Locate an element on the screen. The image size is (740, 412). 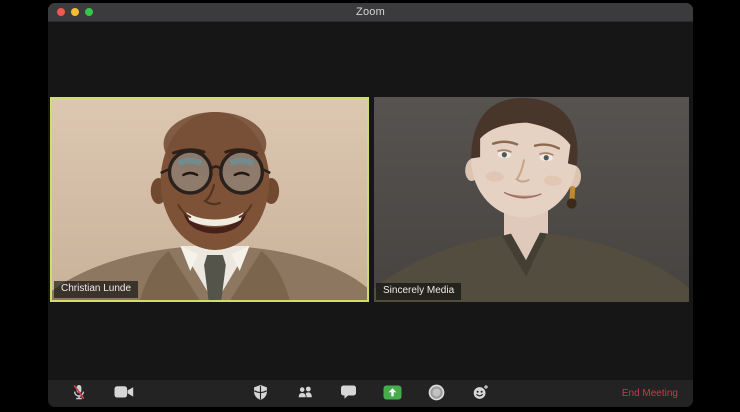
video-camera-icon is located at coordinates (124, 393).